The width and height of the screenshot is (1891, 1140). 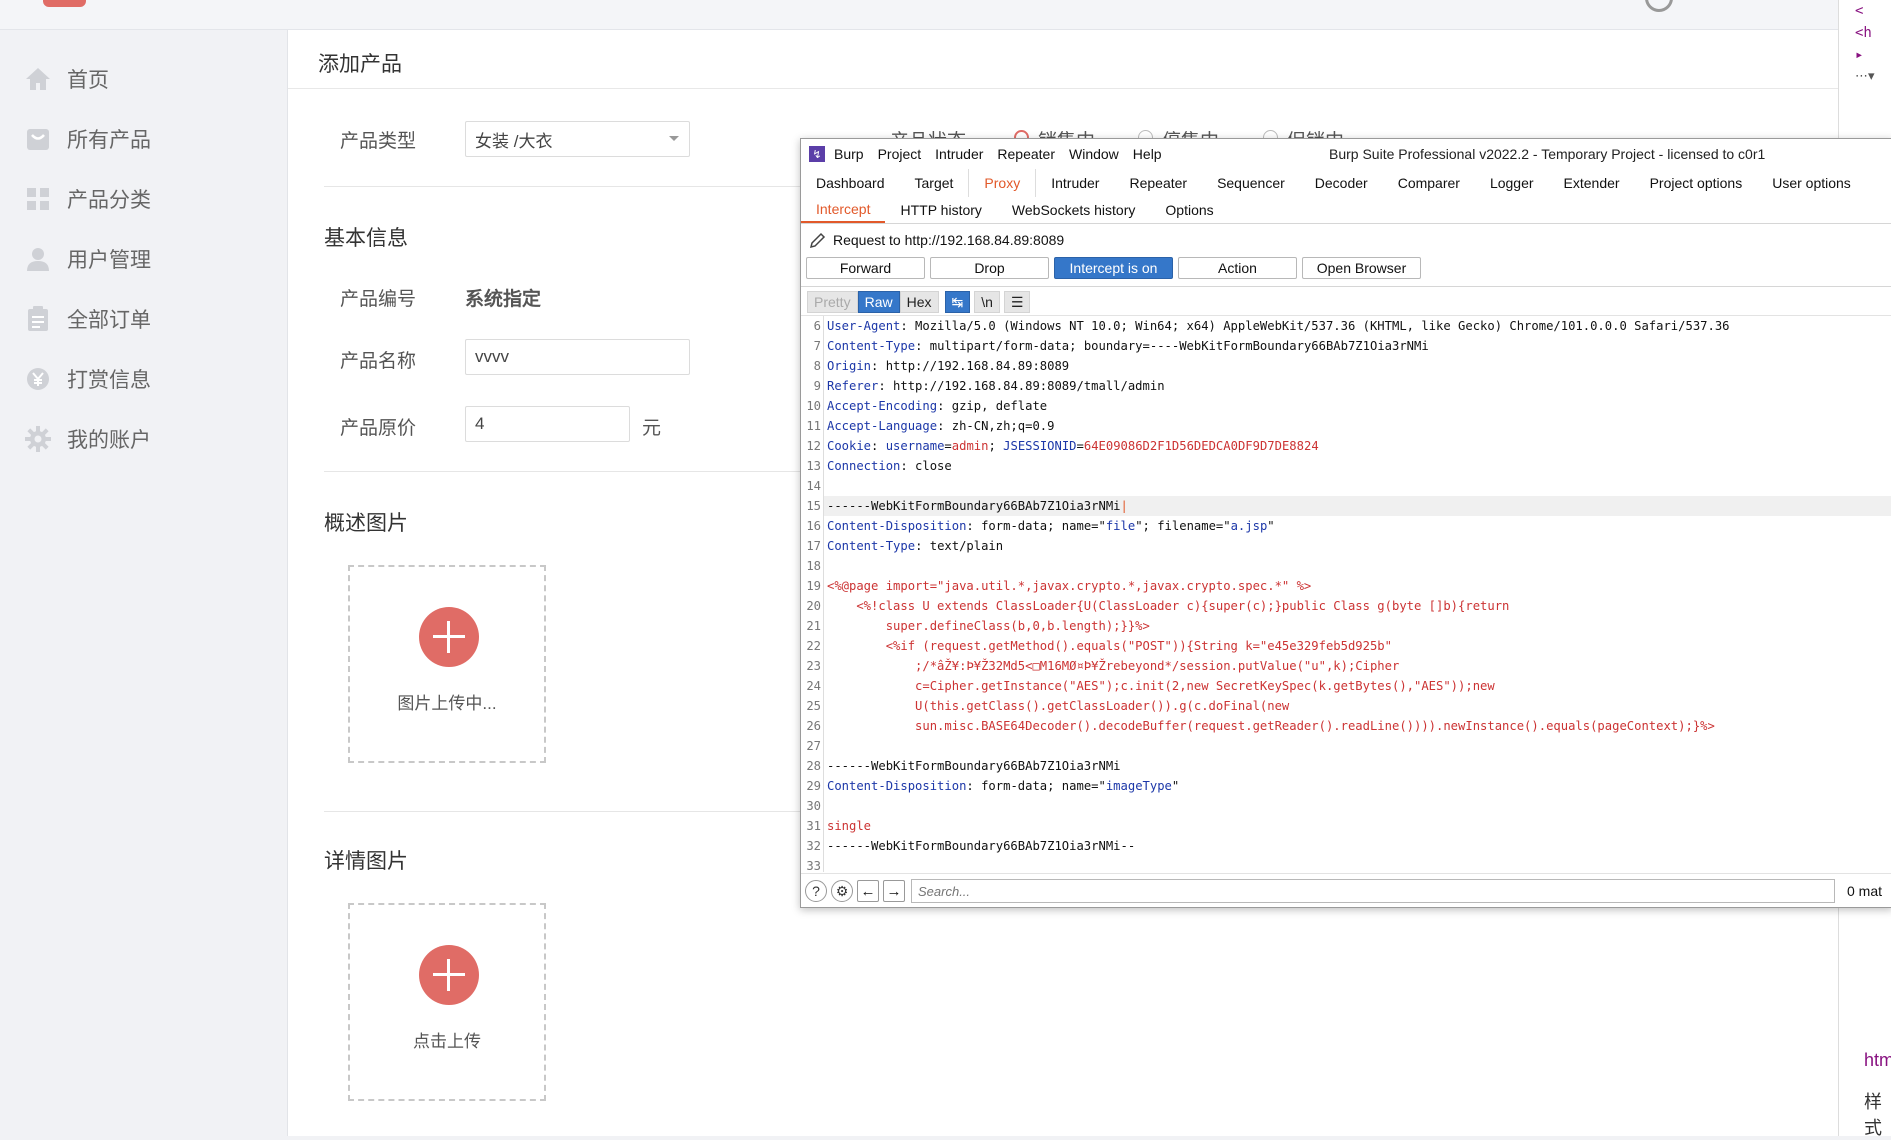 I want to click on detail-upload-box: 点击上传, so click(x=447, y=1002).